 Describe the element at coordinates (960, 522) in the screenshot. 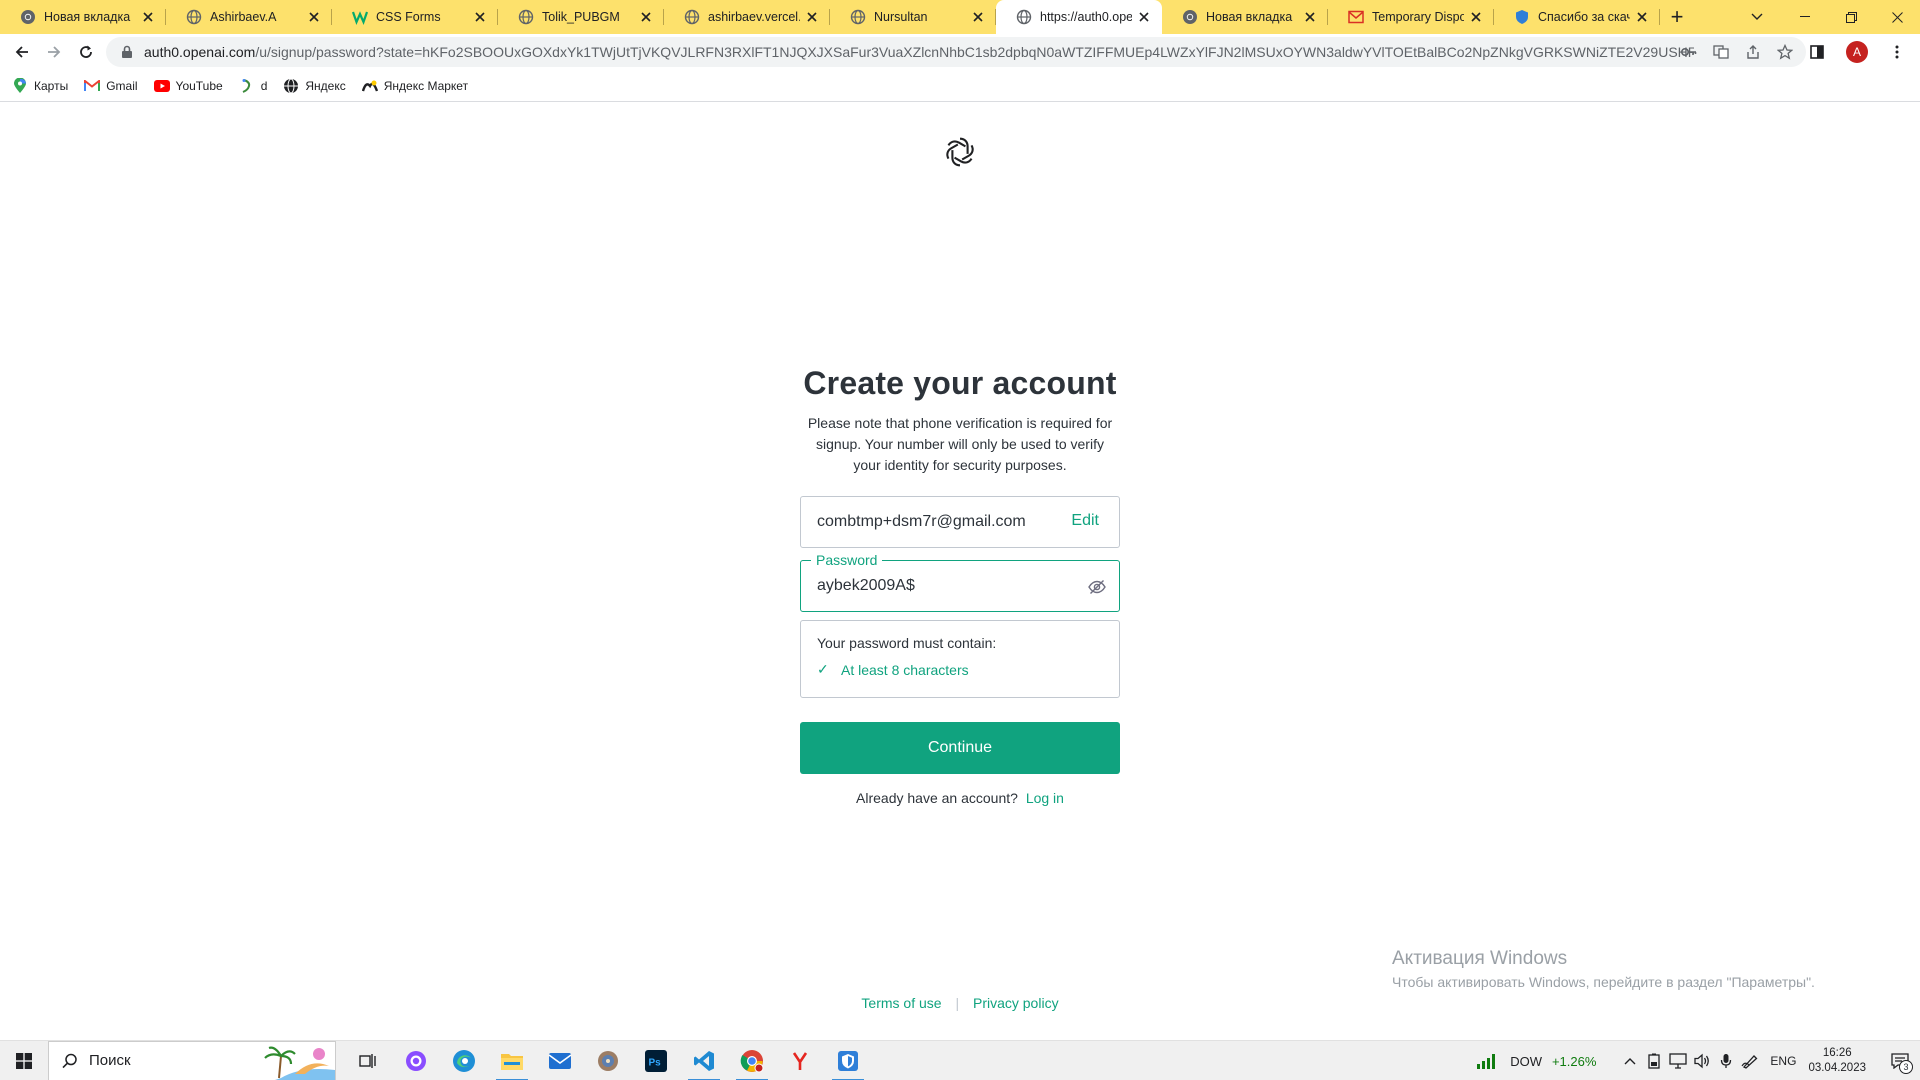

I see `email-field: combtmp+dsm7r@gmail.com Edit` at that location.